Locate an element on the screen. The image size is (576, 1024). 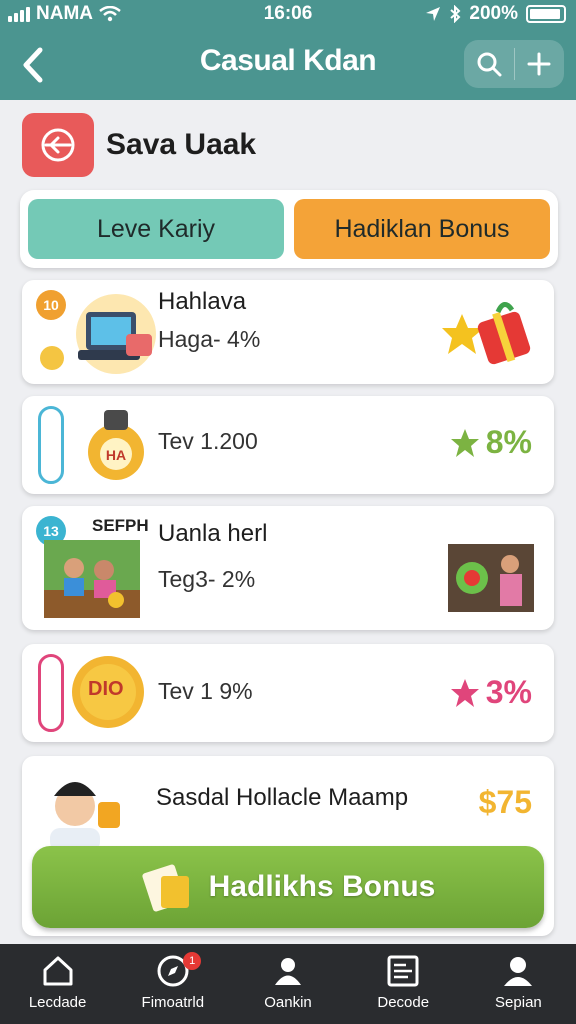
group-icon is located at coordinates (288, 971).